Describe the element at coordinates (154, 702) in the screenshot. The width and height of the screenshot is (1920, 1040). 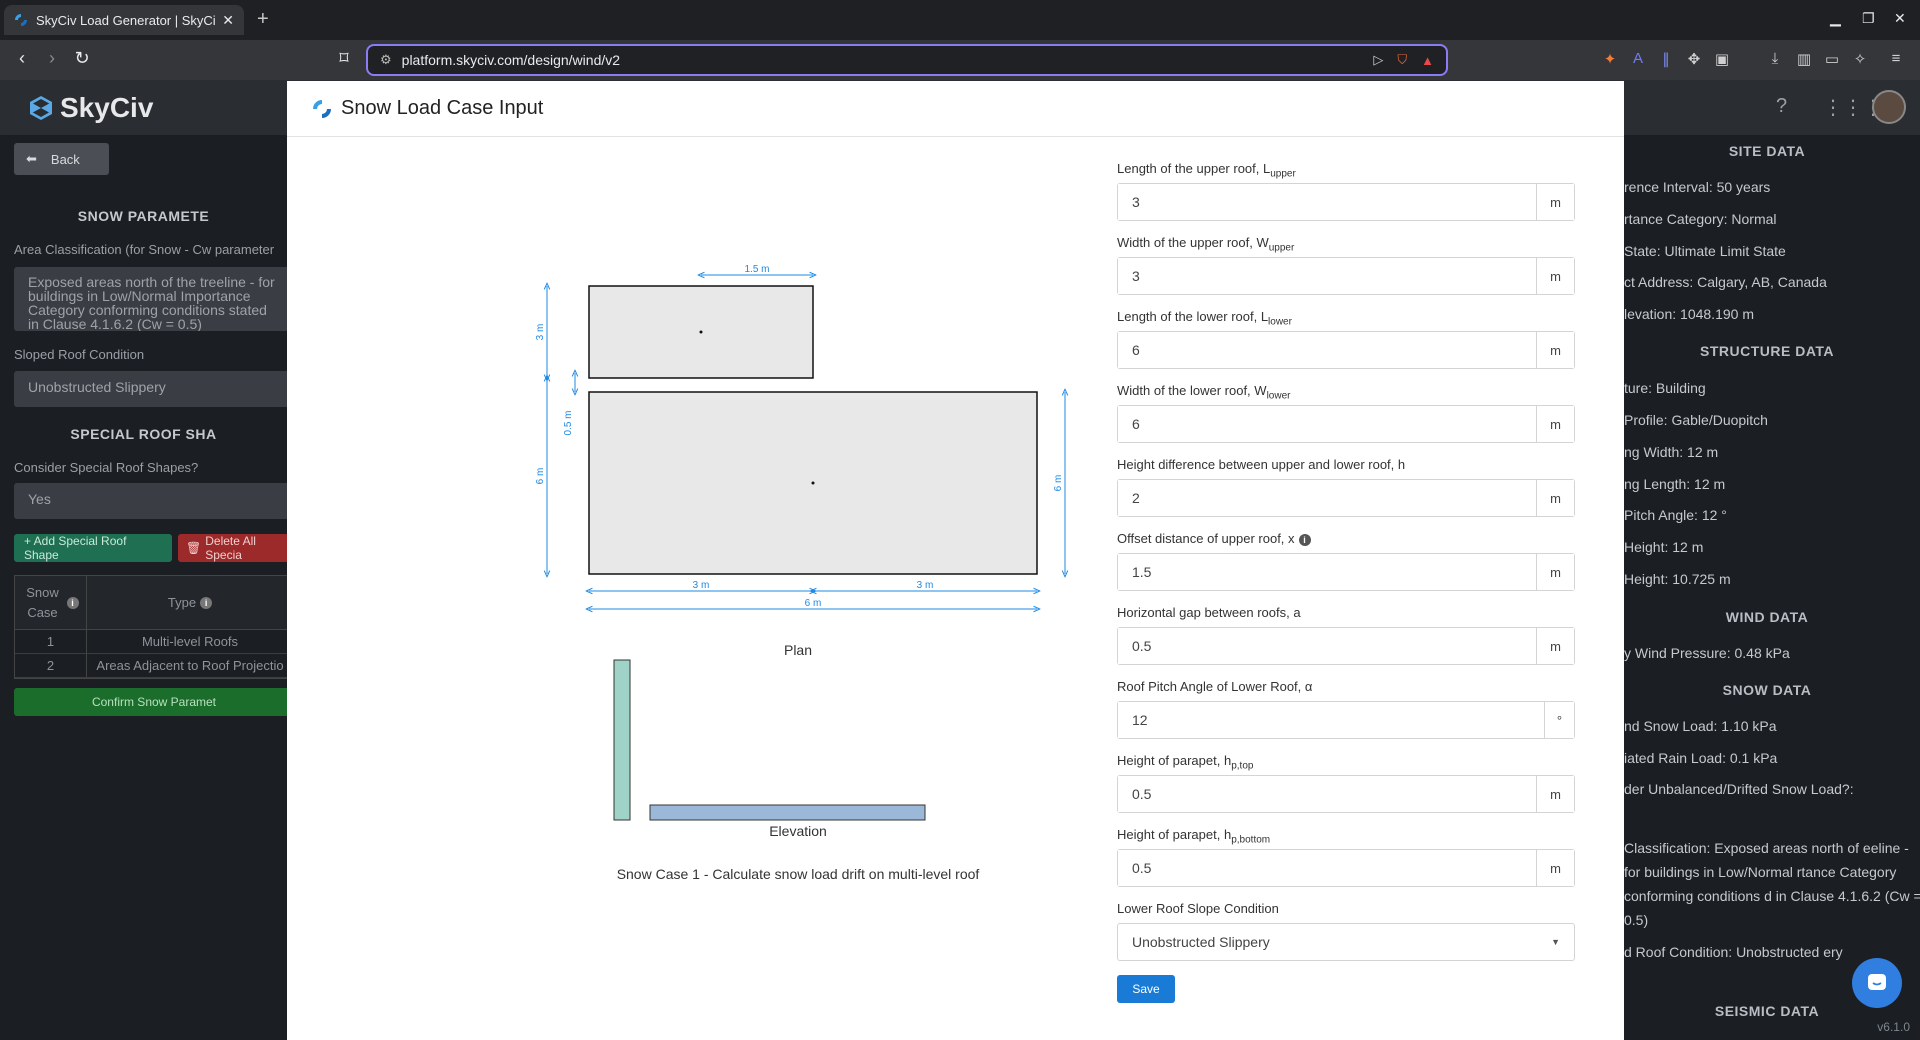
I see `confirm-snow-parameters-button: Confirm Snow Paramet` at that location.